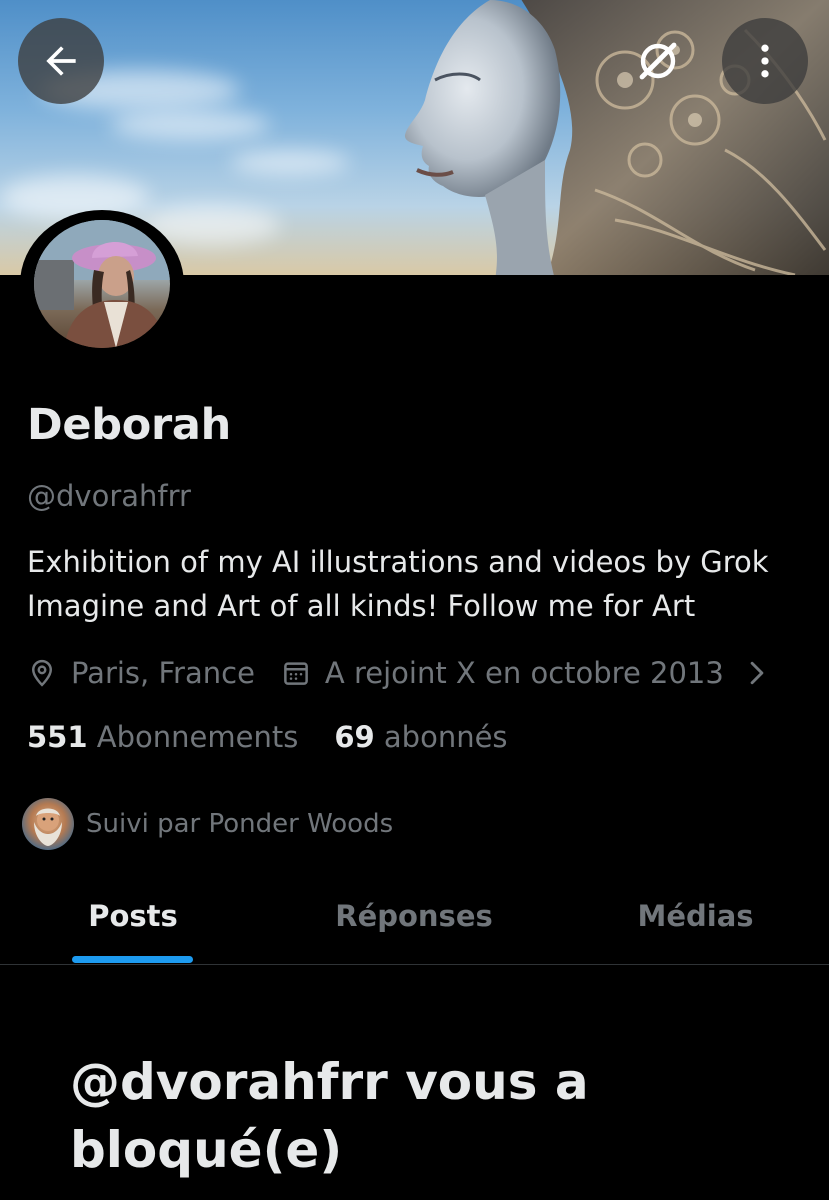  I want to click on chevron-right-icon, so click(757, 673).